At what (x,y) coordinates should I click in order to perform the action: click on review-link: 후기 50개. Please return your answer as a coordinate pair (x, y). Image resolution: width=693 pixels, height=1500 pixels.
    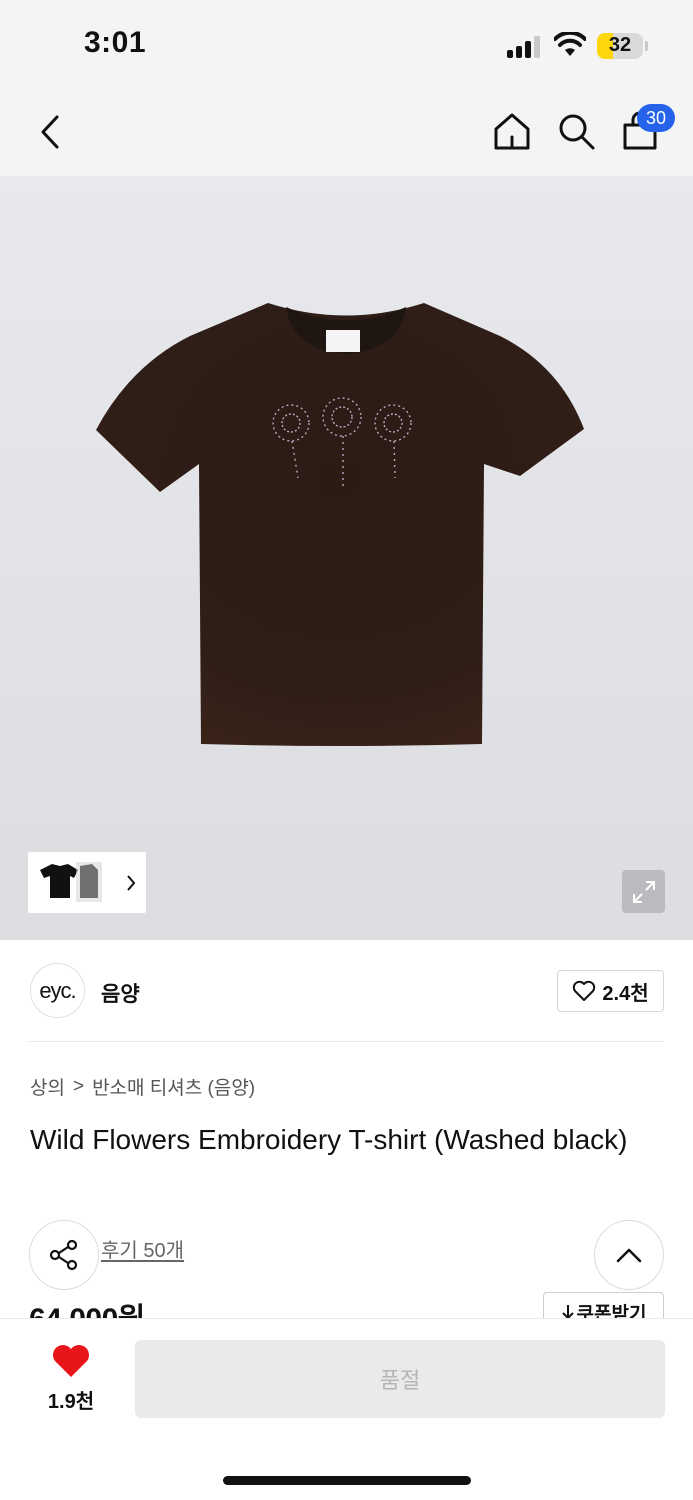
    Looking at the image, I should click on (142, 1248).